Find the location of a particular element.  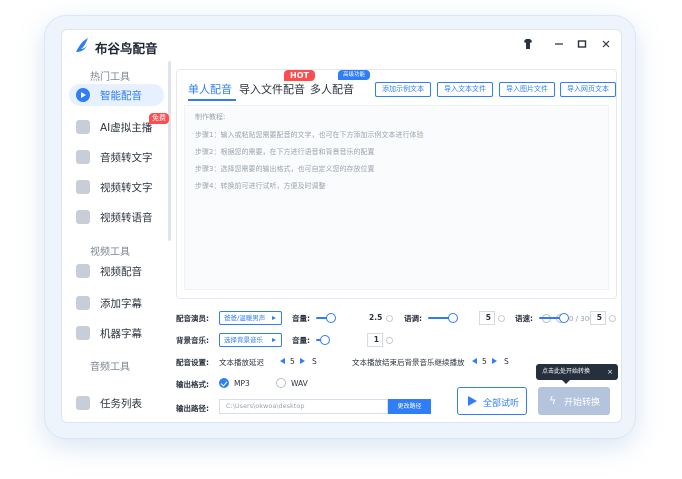

speed-reset-icon is located at coordinates (612, 318).